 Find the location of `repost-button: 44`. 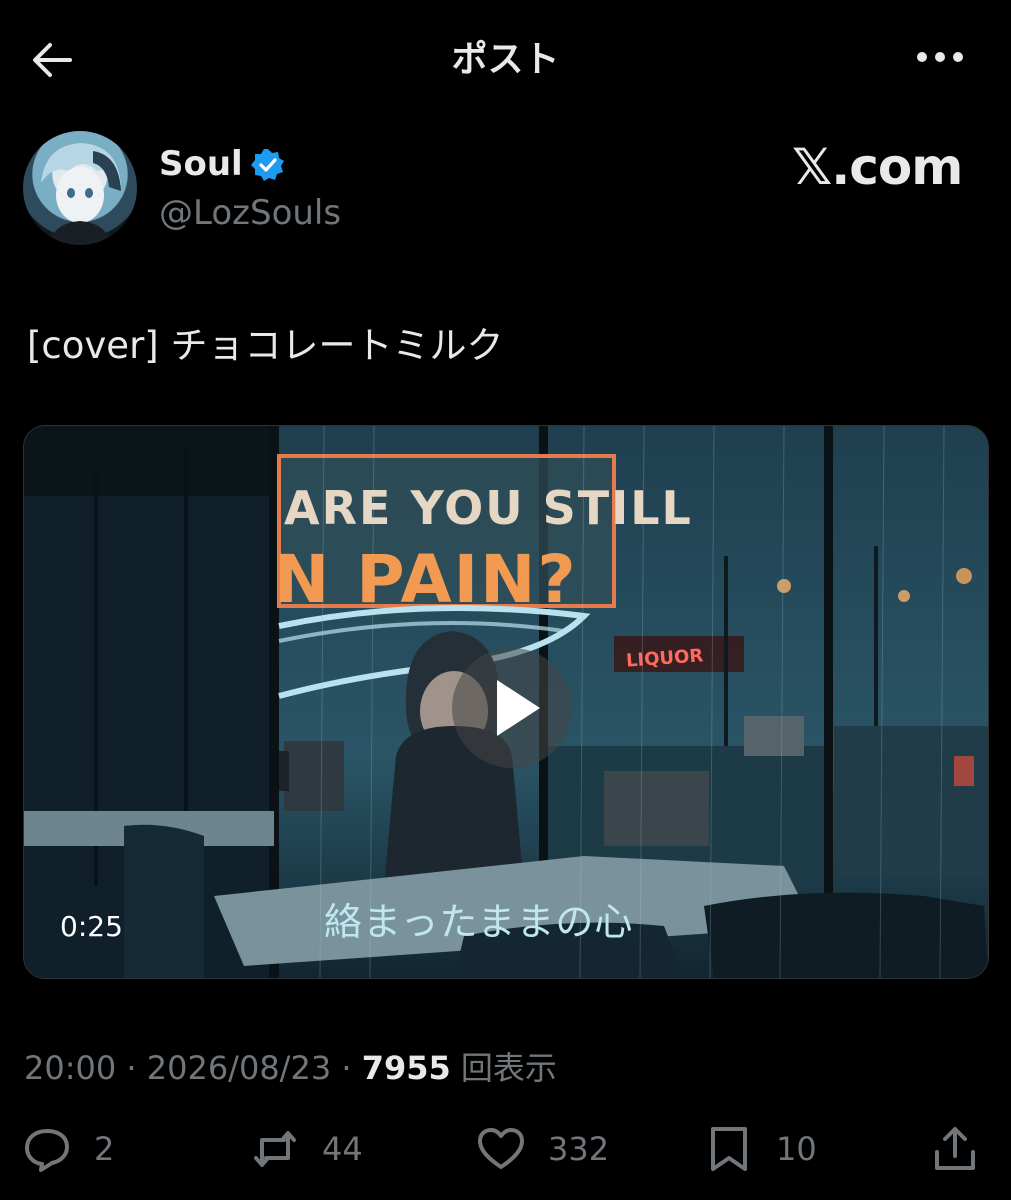

repost-button: 44 is located at coordinates (306, 1149).